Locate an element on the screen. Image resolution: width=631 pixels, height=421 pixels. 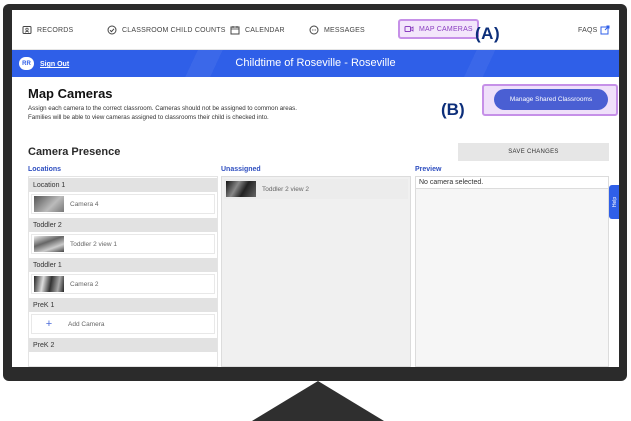
nav-calendar: CALENDAR is located at coordinates (257, 30).